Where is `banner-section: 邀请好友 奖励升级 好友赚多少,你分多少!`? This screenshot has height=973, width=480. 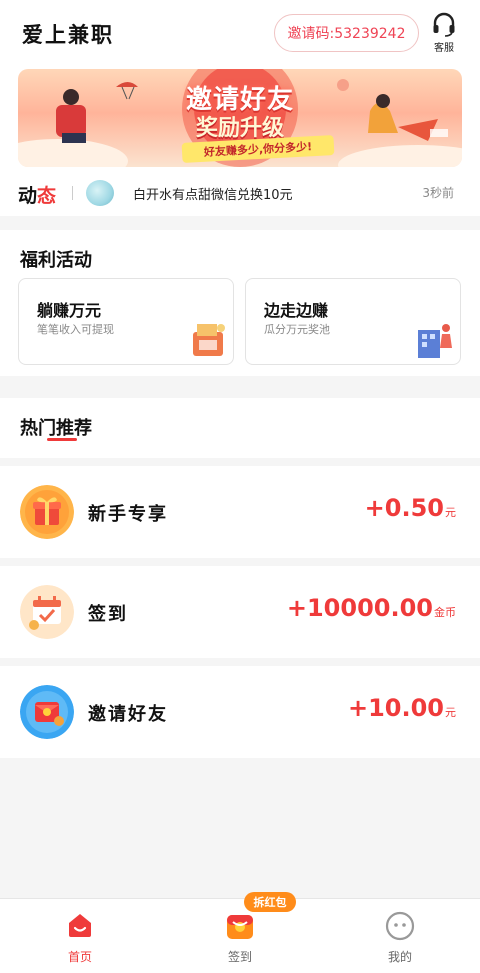
banner-section: 邀请好友 奖励升级 好友赚多少,你分多少! is located at coordinates (240, 119).